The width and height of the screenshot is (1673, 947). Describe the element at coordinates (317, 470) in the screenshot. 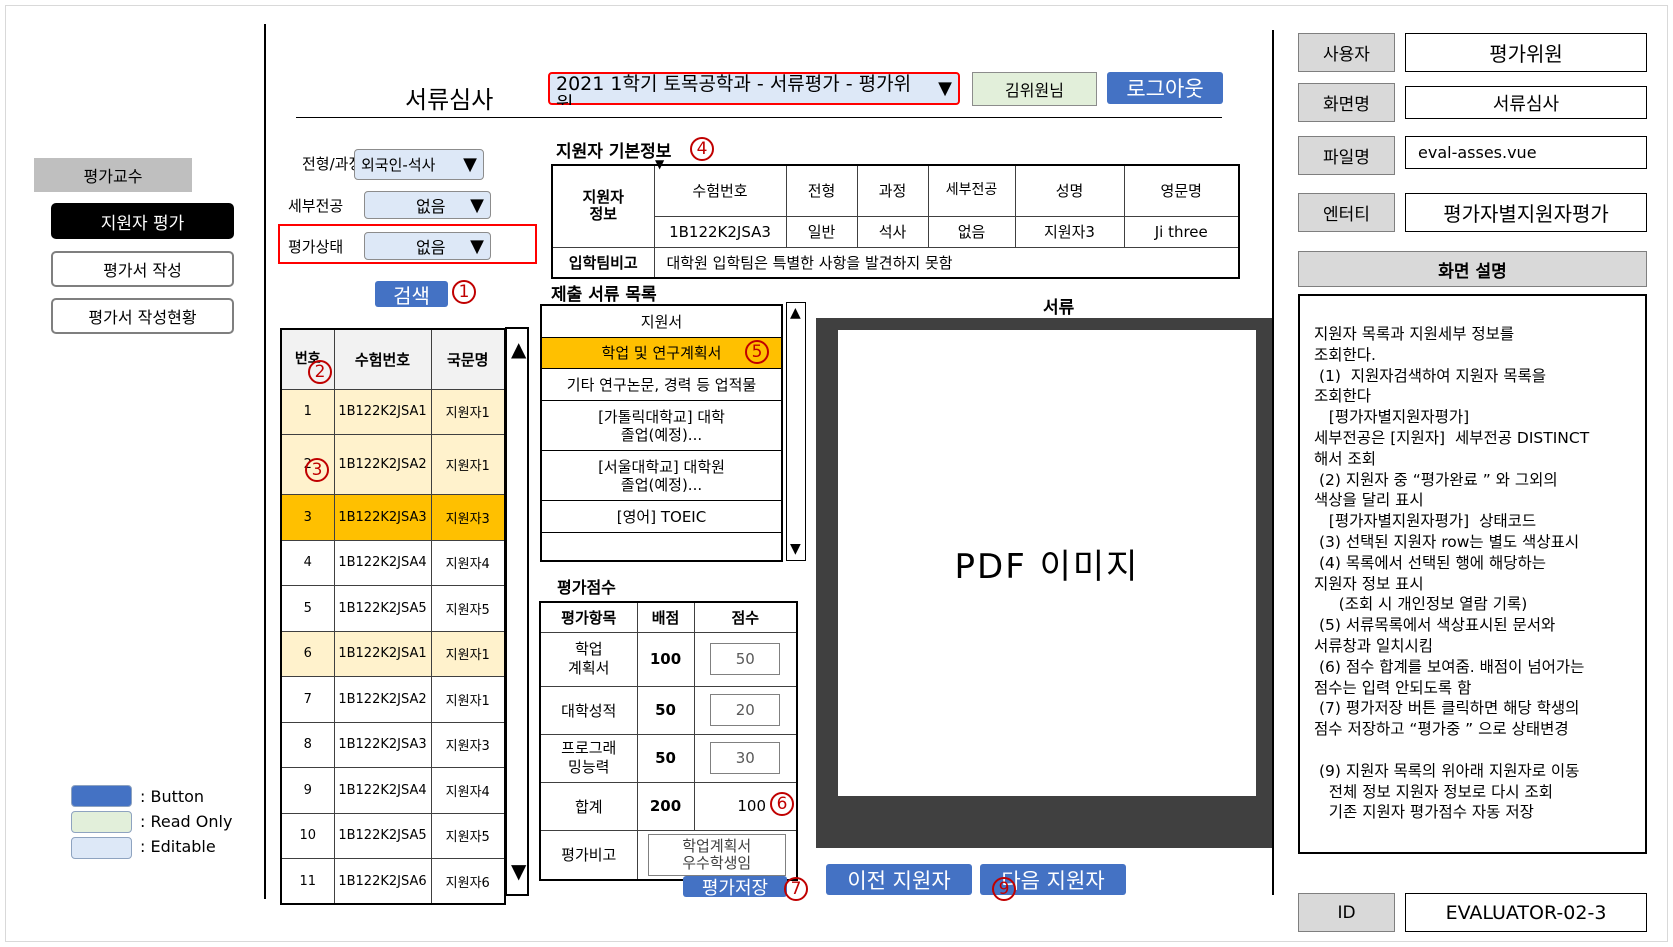

I see `annotation-marker-3: 3` at that location.